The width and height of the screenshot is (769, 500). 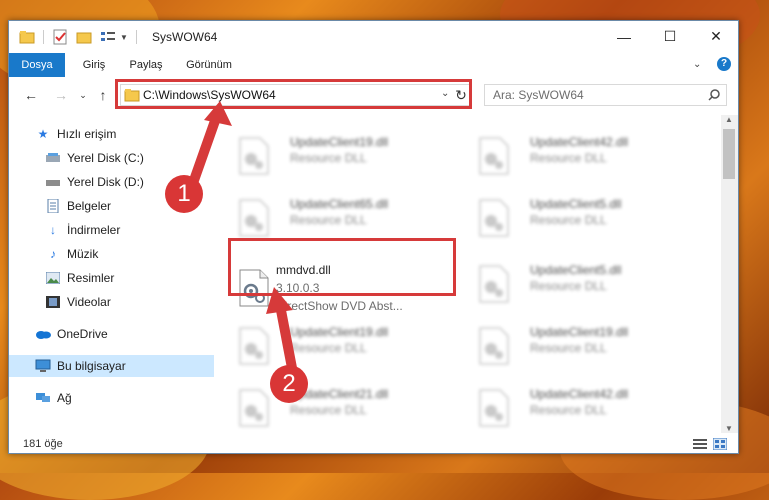 I want to click on up-arrow-icon: ↑, so click(x=103, y=95).